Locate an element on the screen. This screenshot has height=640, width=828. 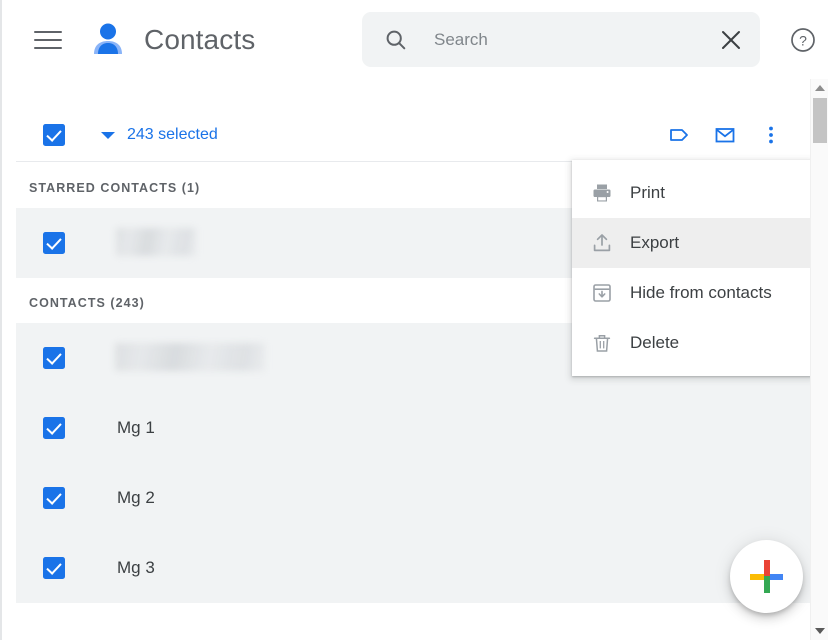
hamburger-menu-icon is located at coordinates (48, 40).